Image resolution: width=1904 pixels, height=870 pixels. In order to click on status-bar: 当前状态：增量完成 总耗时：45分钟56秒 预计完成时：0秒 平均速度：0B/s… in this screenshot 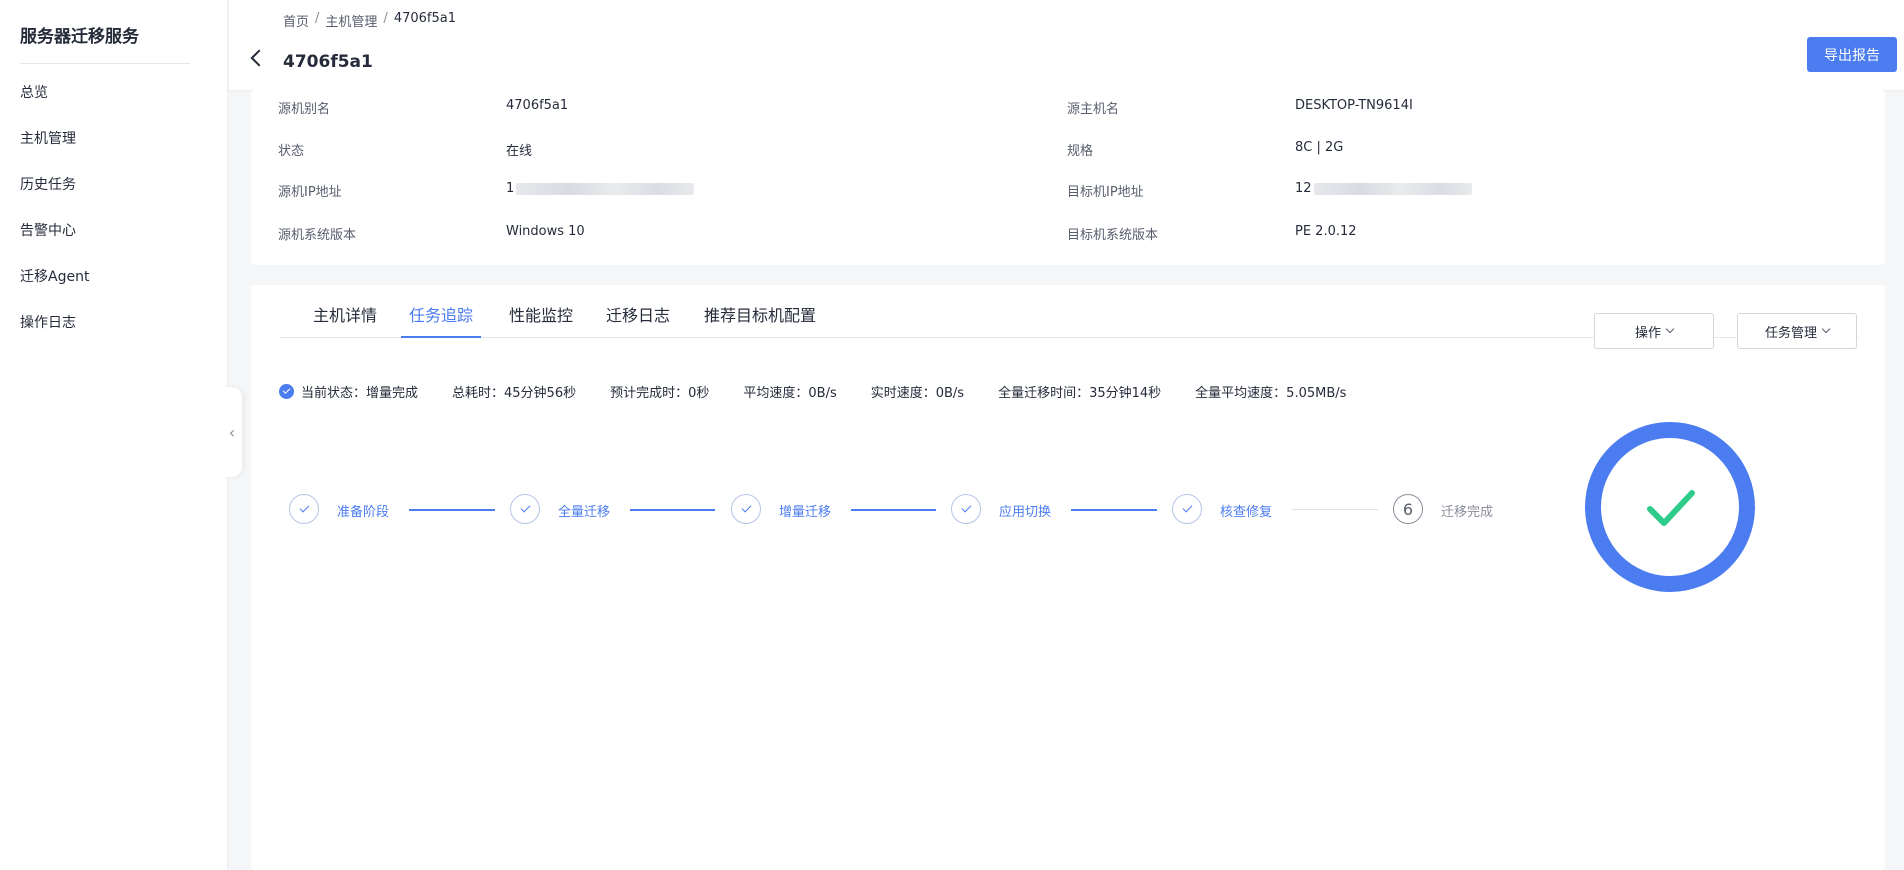, I will do `click(829, 391)`.